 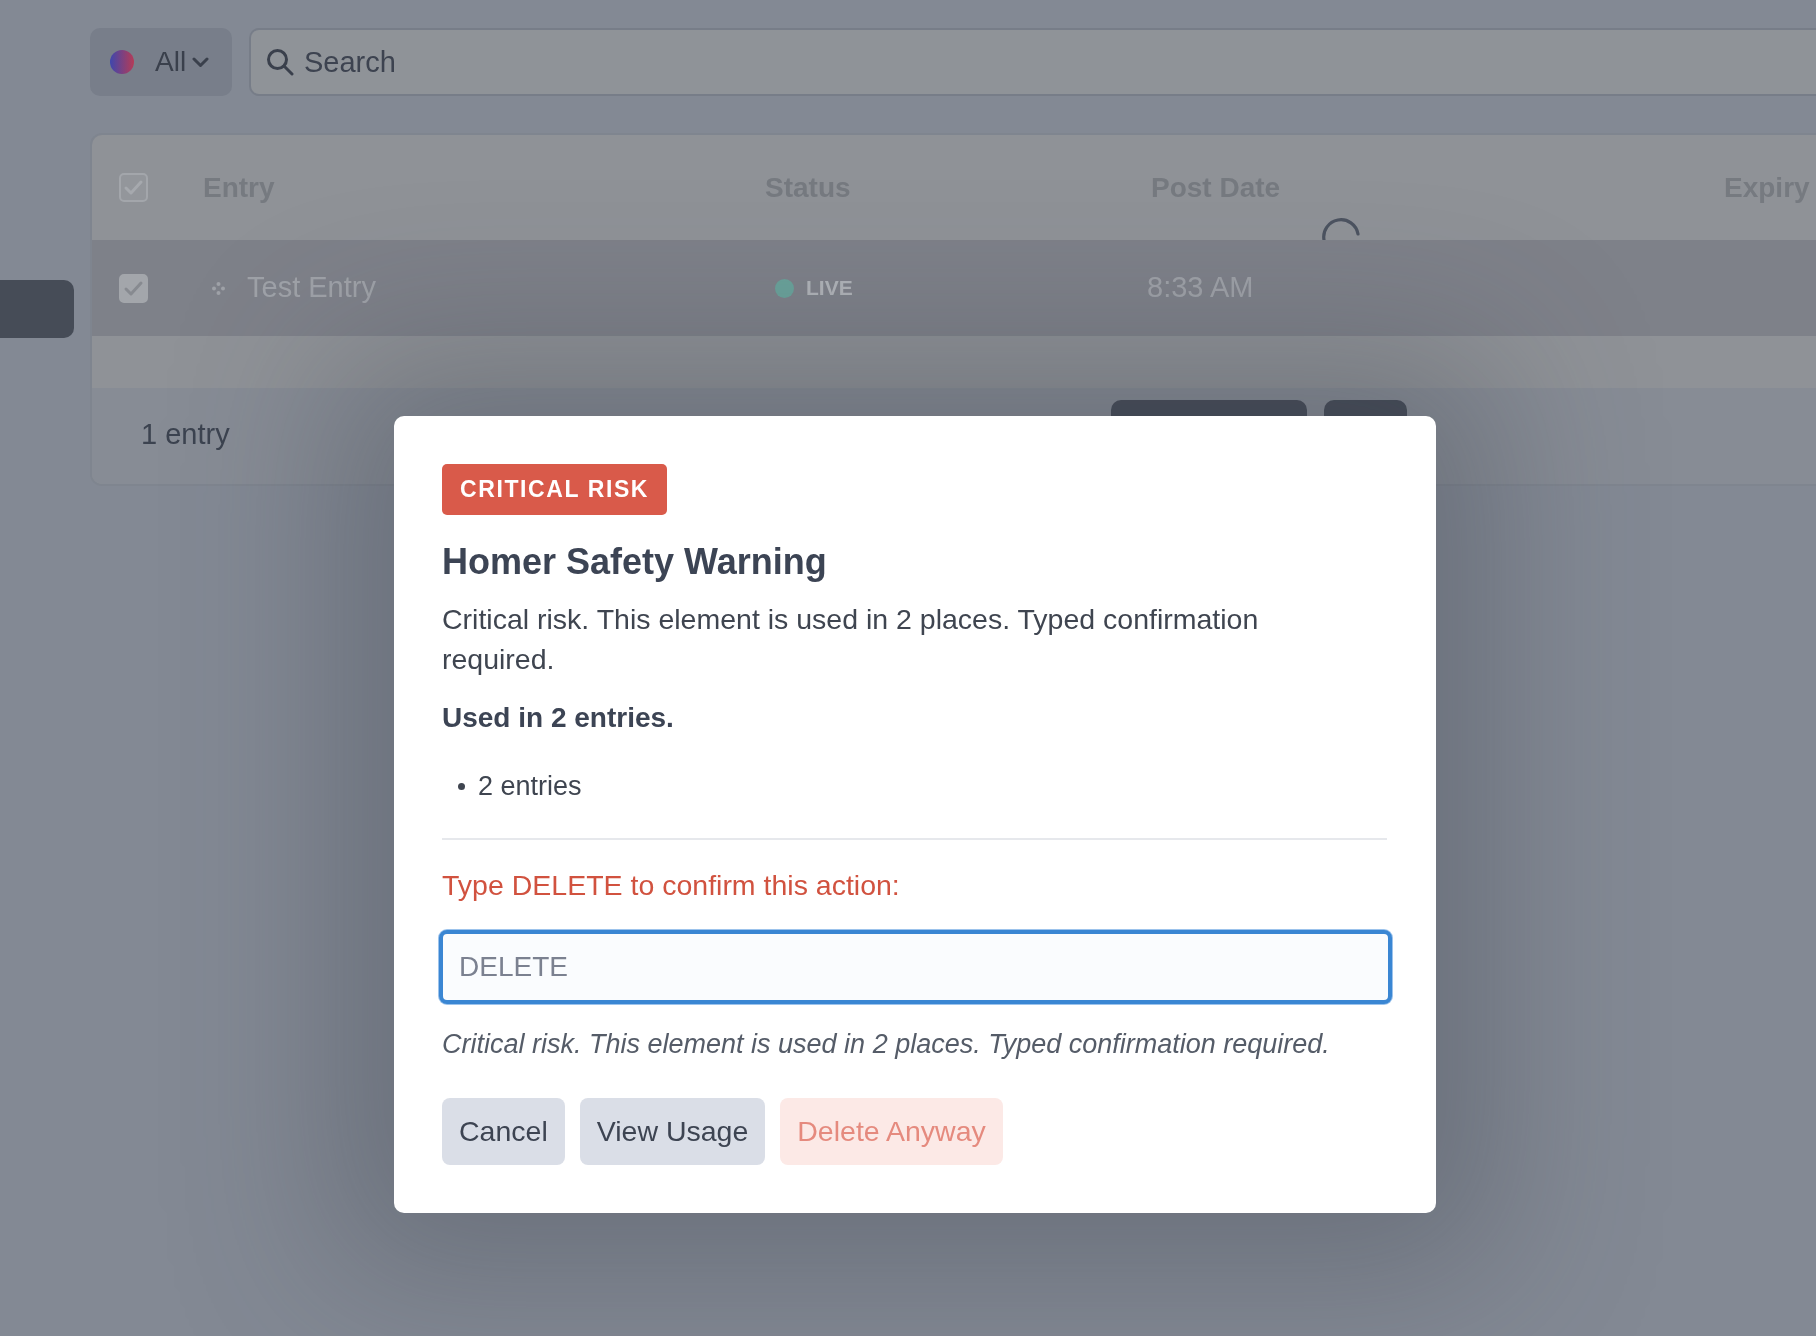 What do you see at coordinates (133, 288) in the screenshot?
I see `row-checkbox` at bounding box center [133, 288].